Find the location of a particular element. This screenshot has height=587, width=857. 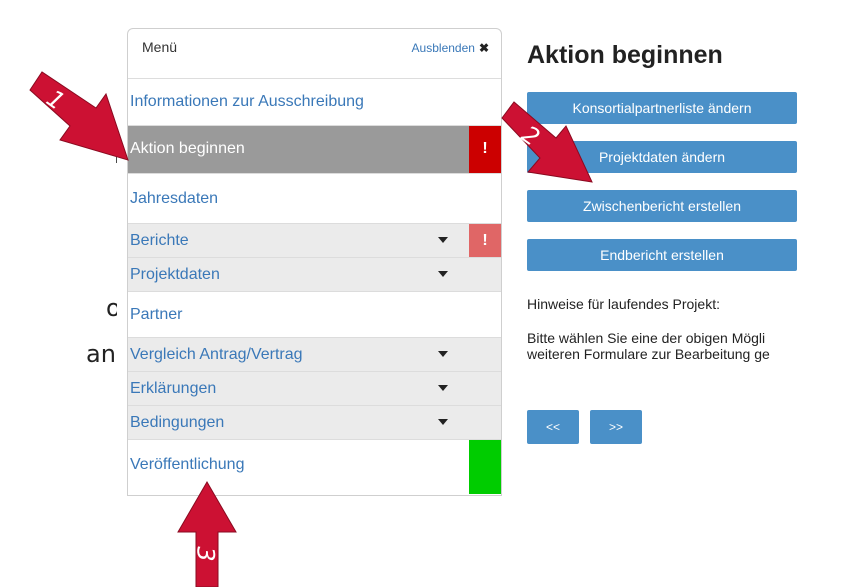

menu-item-label: Berichte is located at coordinates (159, 240).